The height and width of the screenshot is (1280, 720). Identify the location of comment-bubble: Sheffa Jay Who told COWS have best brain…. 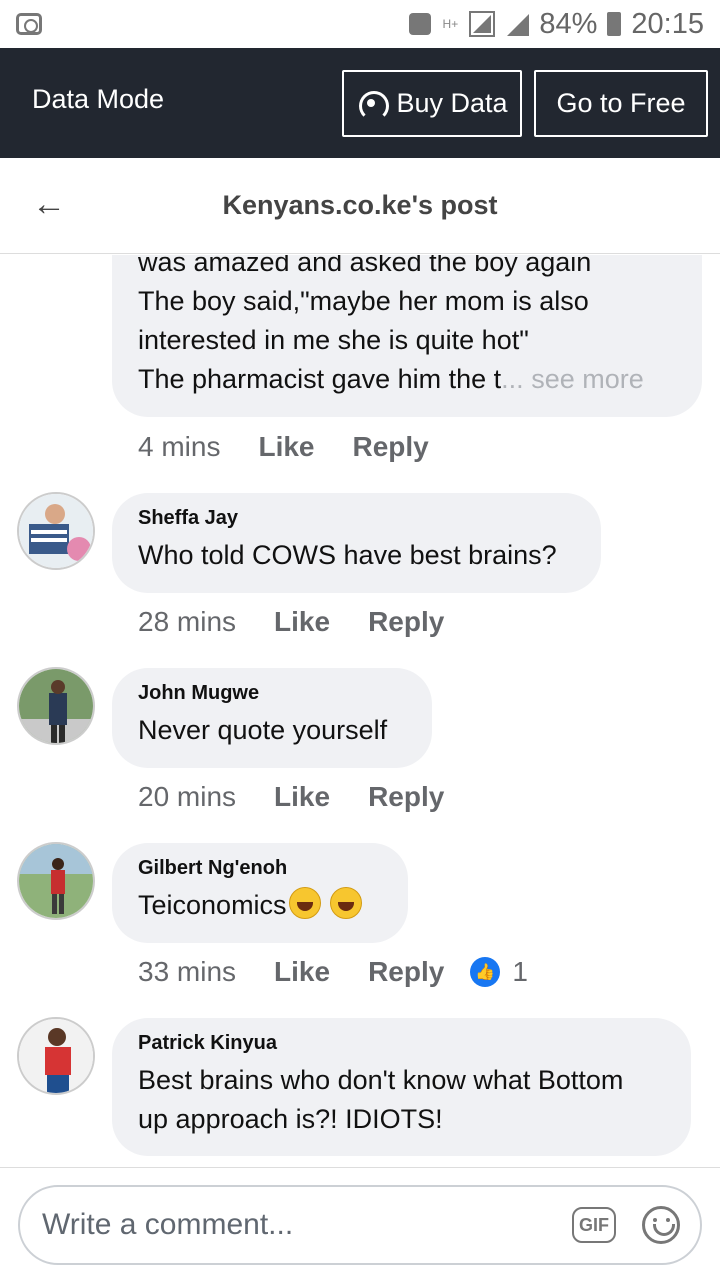
(356, 543).